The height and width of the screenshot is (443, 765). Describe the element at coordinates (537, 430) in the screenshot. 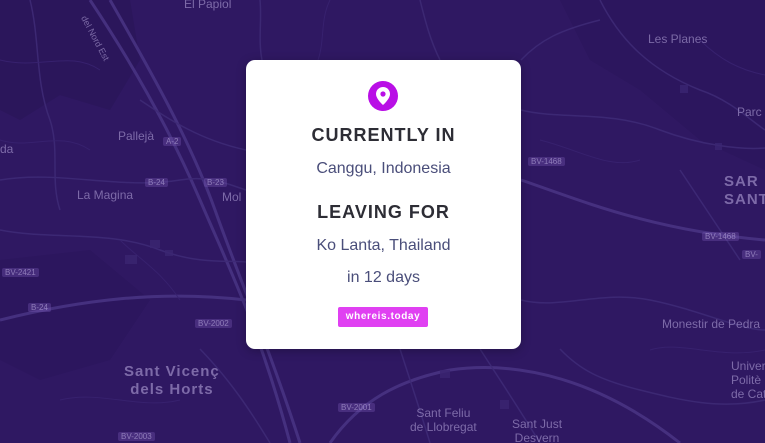

I see `place-label-sant-just: Sant Just Desvern` at that location.